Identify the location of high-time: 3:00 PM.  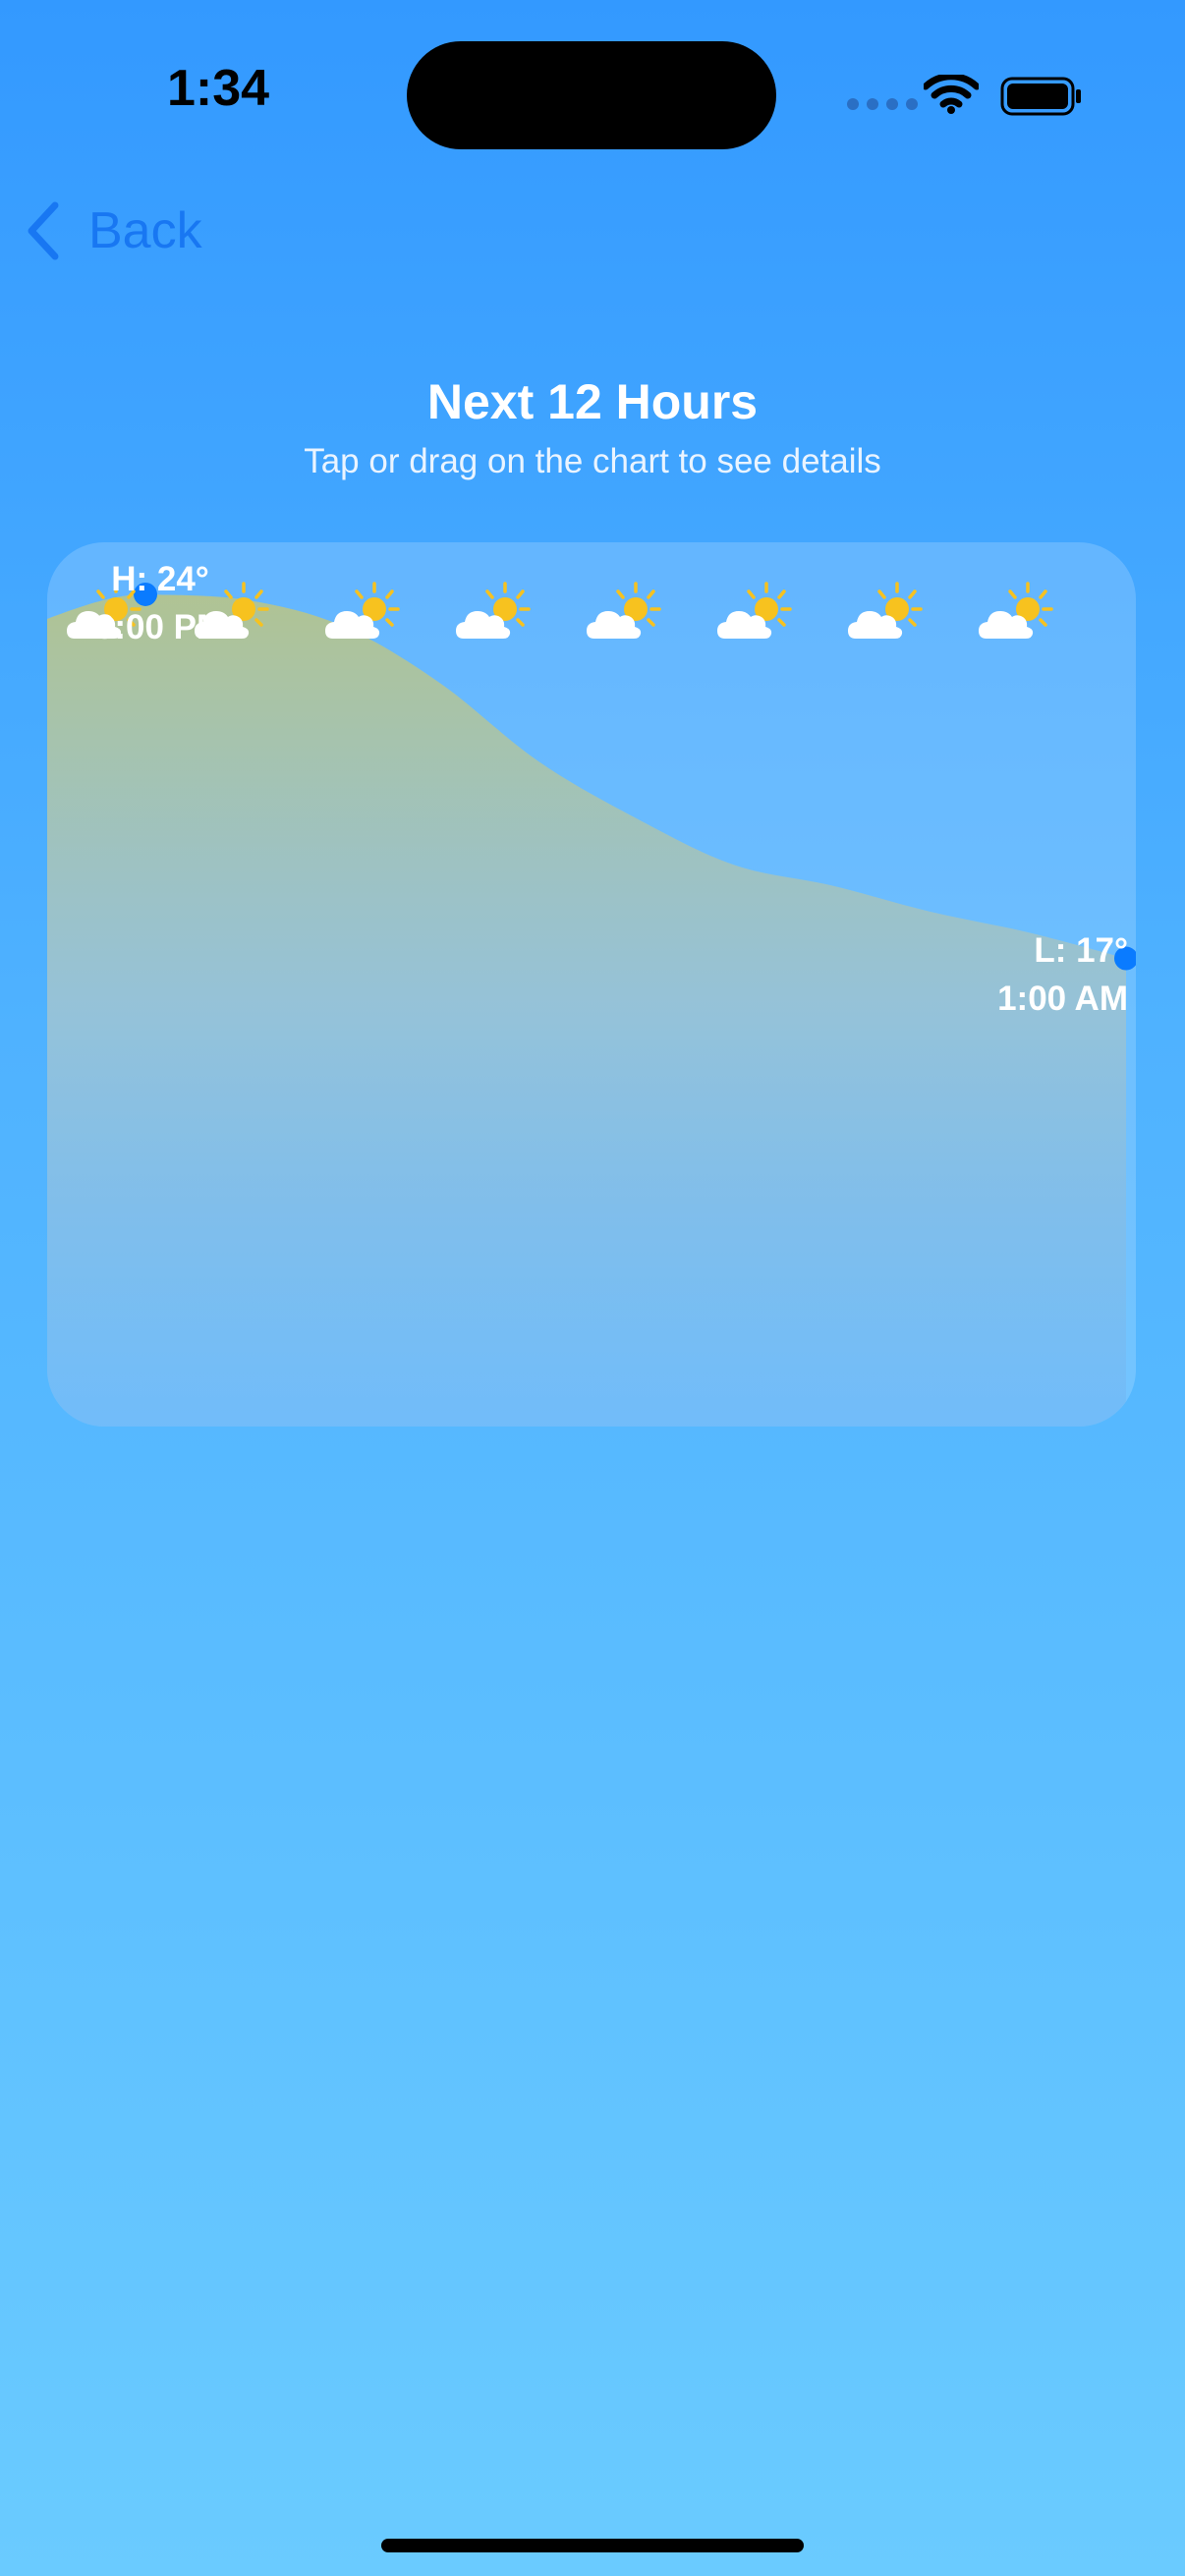
(160, 627).